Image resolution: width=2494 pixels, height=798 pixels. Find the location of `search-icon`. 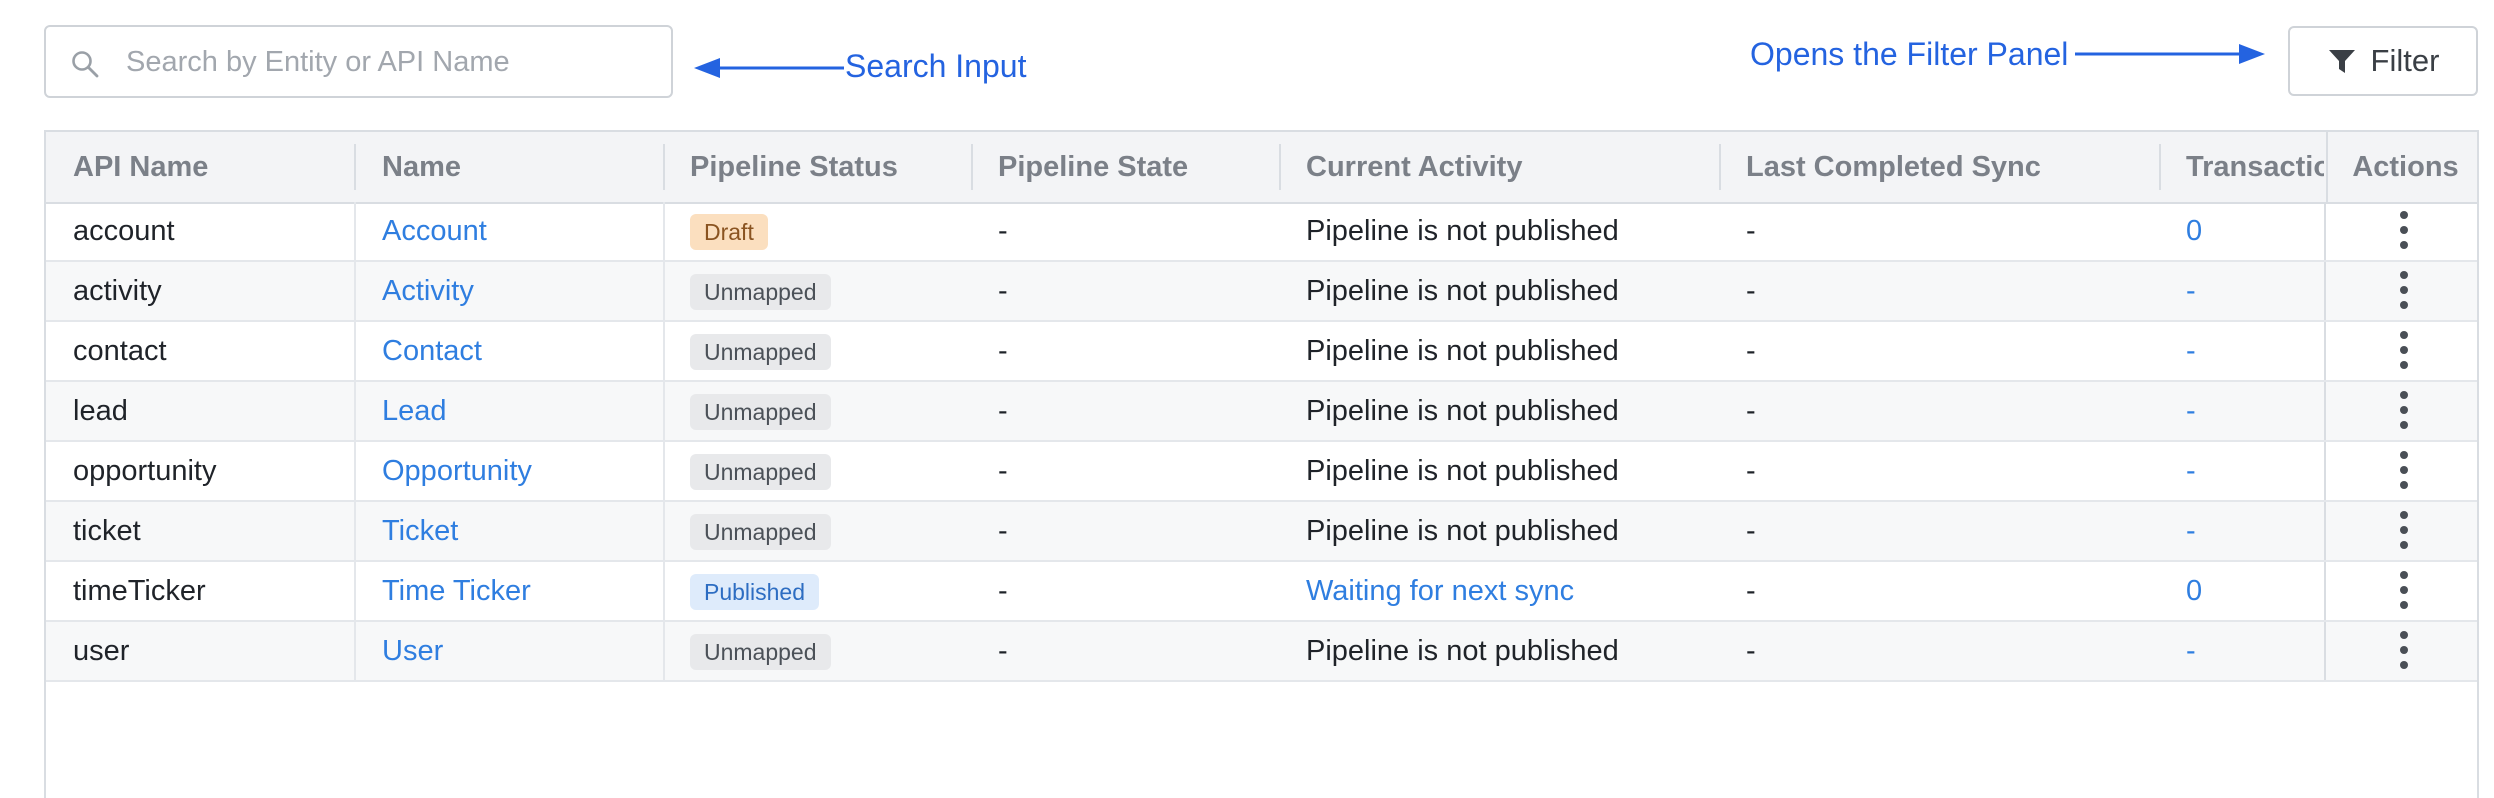

search-icon is located at coordinates (85, 64).